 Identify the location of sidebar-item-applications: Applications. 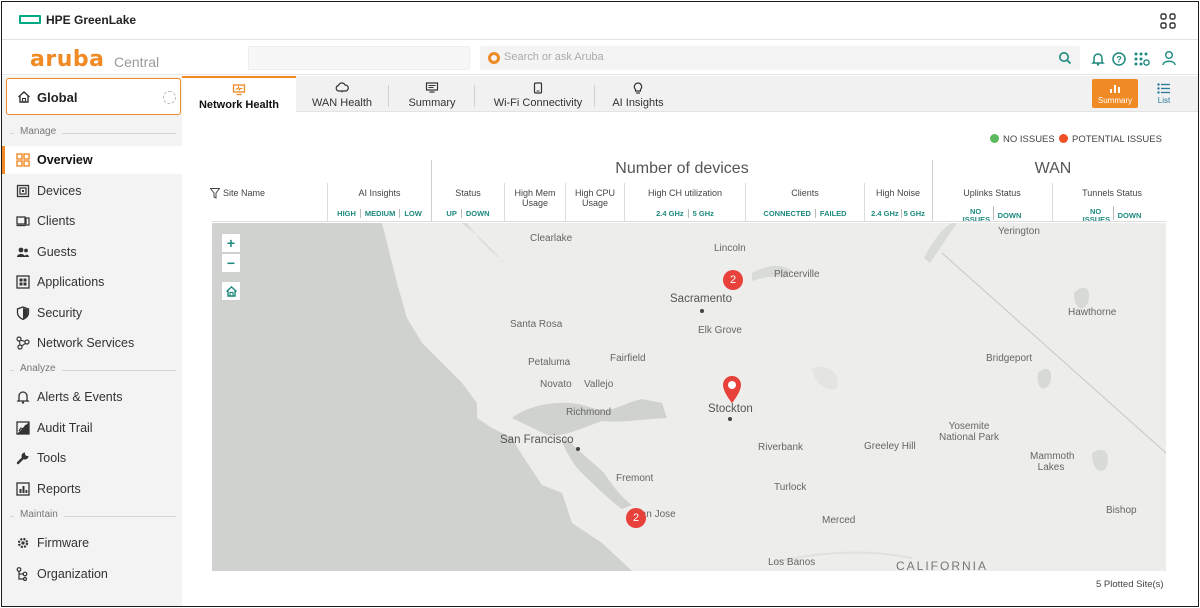
(92, 282).